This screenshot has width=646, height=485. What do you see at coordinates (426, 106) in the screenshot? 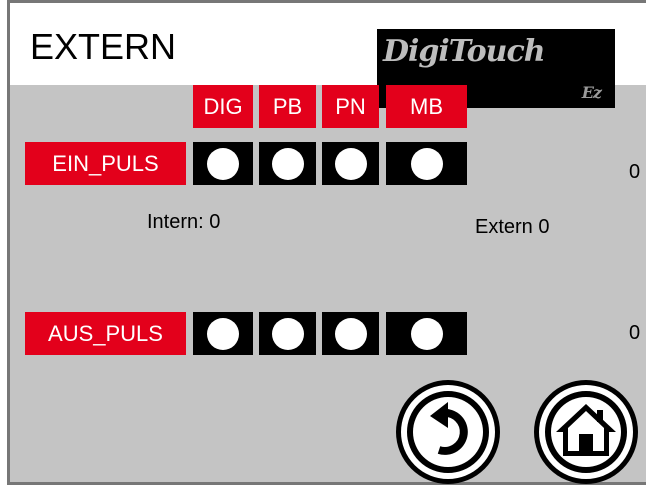
I see `column-header-mb: MB` at bounding box center [426, 106].